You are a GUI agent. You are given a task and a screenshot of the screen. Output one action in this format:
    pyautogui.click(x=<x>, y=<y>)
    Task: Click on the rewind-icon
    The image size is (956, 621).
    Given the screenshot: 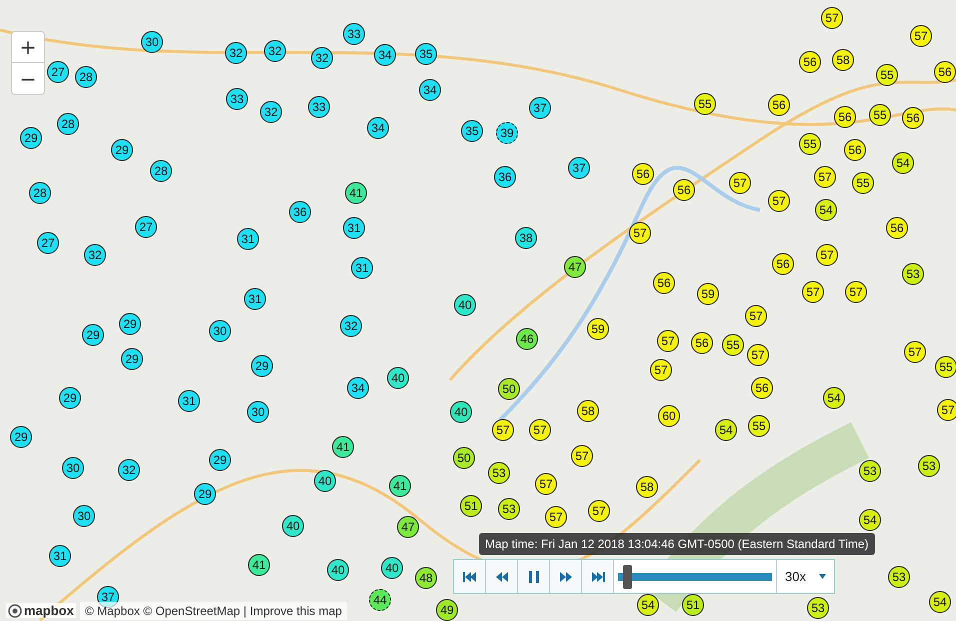 What is the action you would take?
    pyautogui.click(x=501, y=576)
    